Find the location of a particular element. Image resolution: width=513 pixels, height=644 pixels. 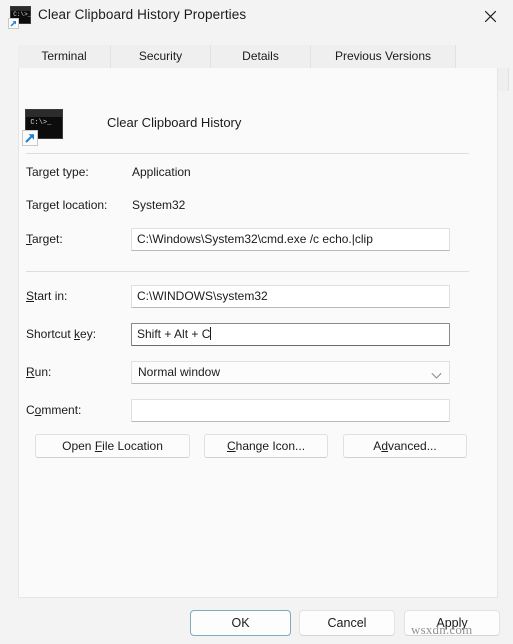

comment-input is located at coordinates (290, 410).